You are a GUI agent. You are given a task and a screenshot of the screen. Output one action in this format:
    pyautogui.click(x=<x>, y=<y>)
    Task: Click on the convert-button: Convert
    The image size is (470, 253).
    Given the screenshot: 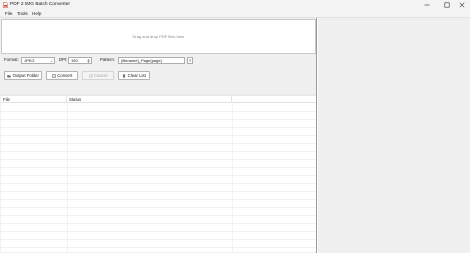 What is the action you would take?
    pyautogui.click(x=62, y=75)
    